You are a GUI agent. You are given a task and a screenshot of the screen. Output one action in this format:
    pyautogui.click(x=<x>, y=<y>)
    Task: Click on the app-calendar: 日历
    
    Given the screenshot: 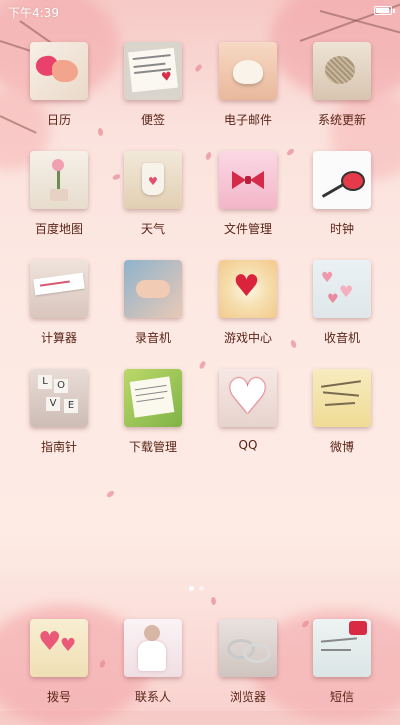 What is the action you would take?
    pyautogui.click(x=59, y=85)
    